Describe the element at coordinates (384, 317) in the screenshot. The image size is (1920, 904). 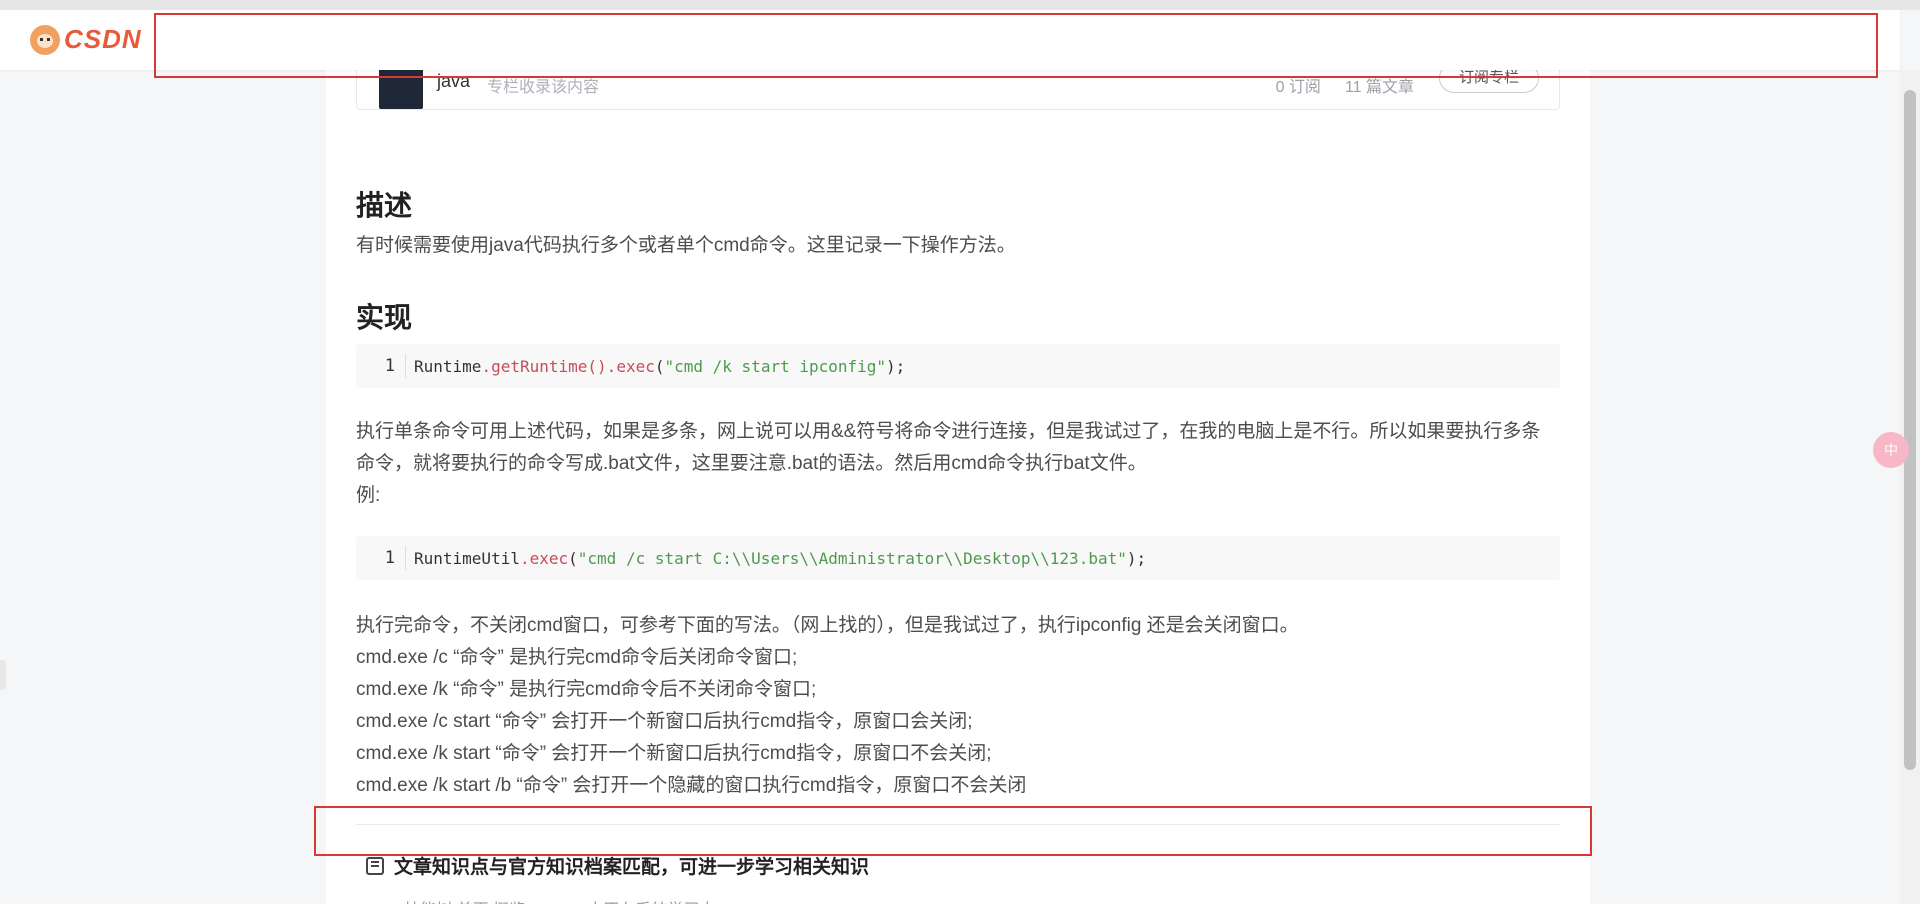
I see `heading-implement: 实现` at that location.